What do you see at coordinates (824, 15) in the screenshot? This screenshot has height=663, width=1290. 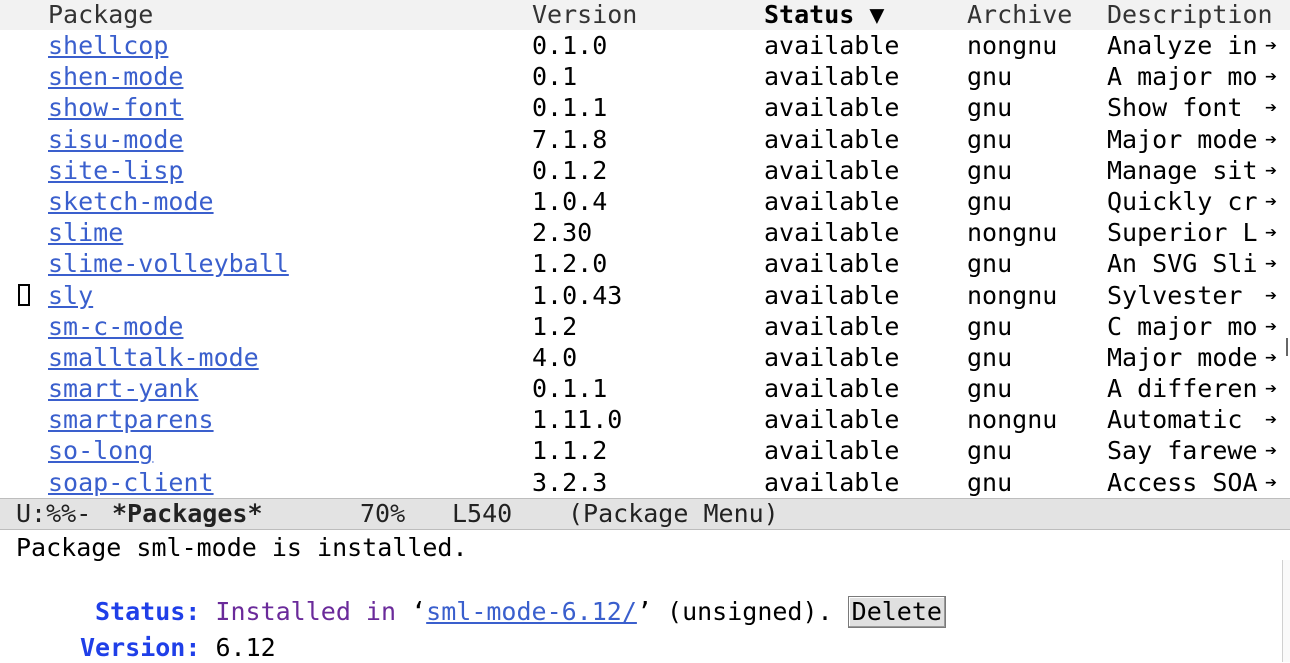 I see `header-status: Status ▼` at bounding box center [824, 15].